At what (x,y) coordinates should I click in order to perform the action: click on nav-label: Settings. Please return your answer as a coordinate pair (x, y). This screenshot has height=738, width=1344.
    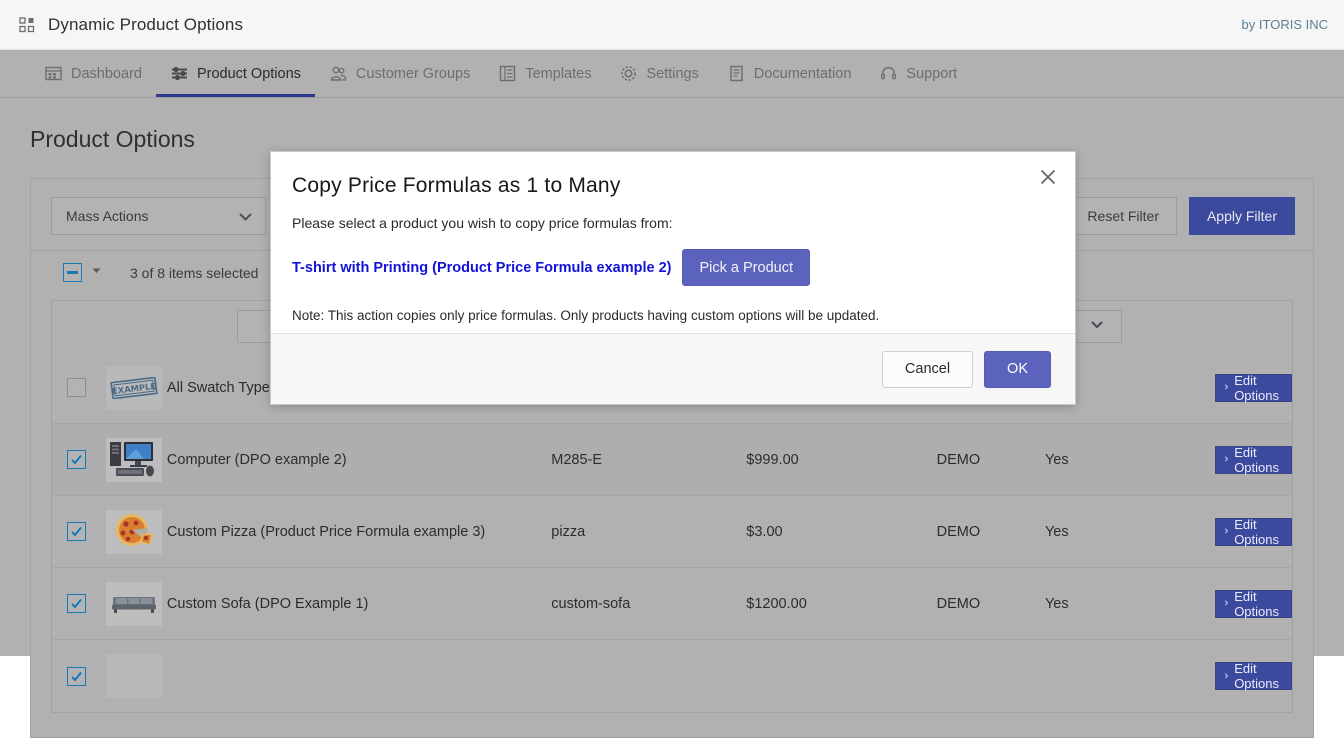
    Looking at the image, I should click on (672, 73).